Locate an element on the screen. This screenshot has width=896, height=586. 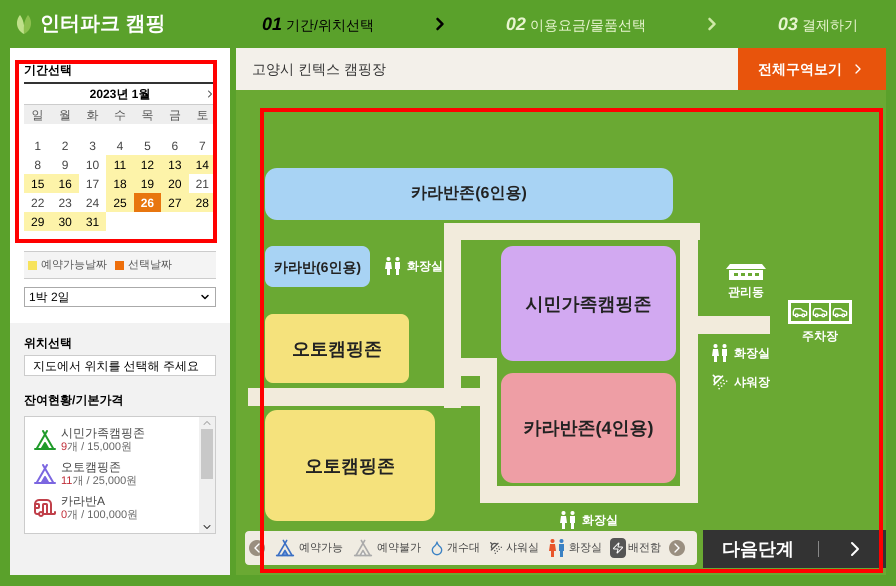
legend-label: 선택날짜 is located at coordinates (150, 265).